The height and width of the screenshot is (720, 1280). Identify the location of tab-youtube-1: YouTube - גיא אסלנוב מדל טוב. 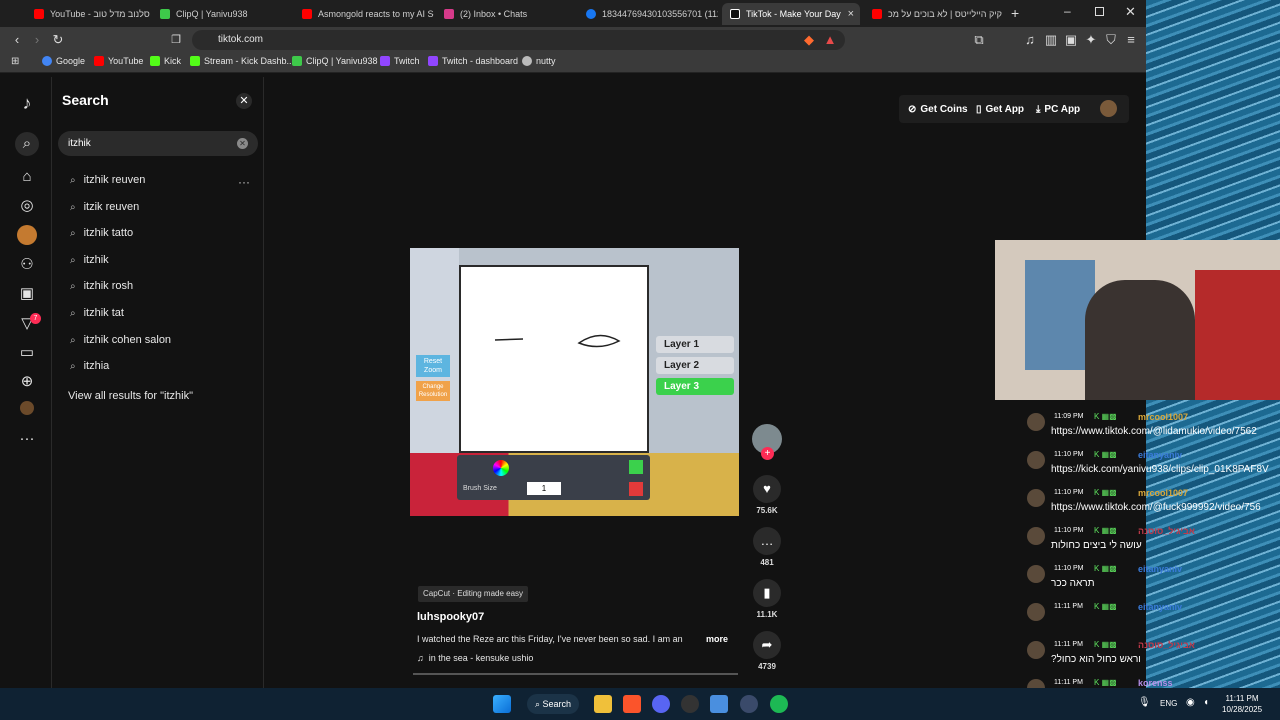
(88, 14).